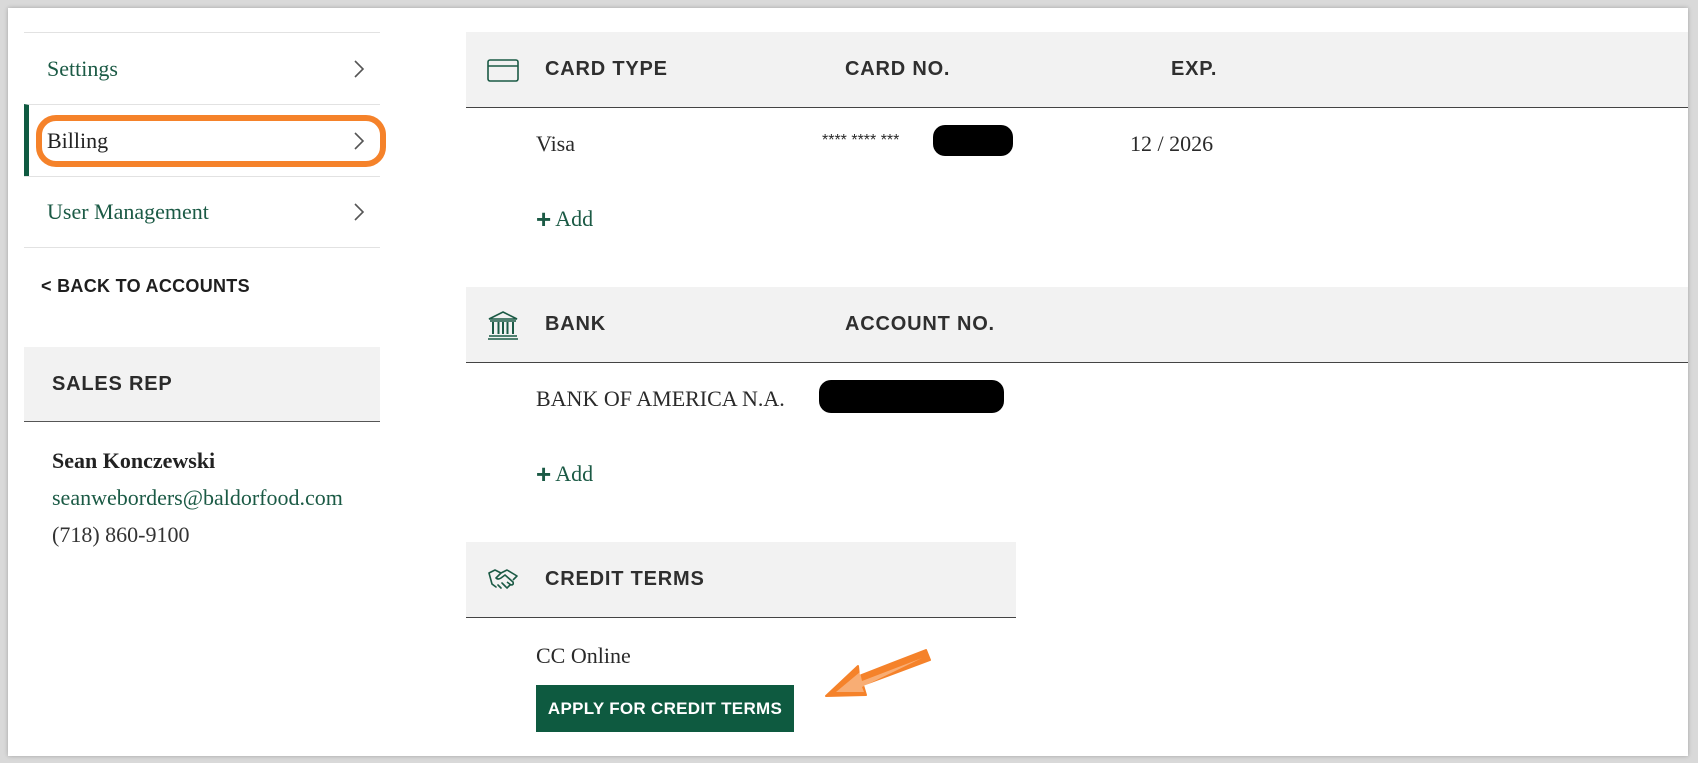 The width and height of the screenshot is (1698, 763). What do you see at coordinates (503, 325) in the screenshot?
I see `bank-icon` at bounding box center [503, 325].